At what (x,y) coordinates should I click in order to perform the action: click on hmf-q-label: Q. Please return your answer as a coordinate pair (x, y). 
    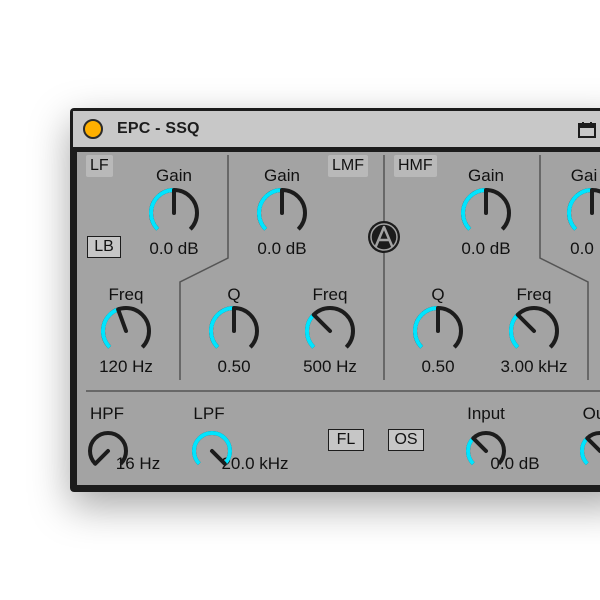
    Looking at the image, I should click on (438, 294).